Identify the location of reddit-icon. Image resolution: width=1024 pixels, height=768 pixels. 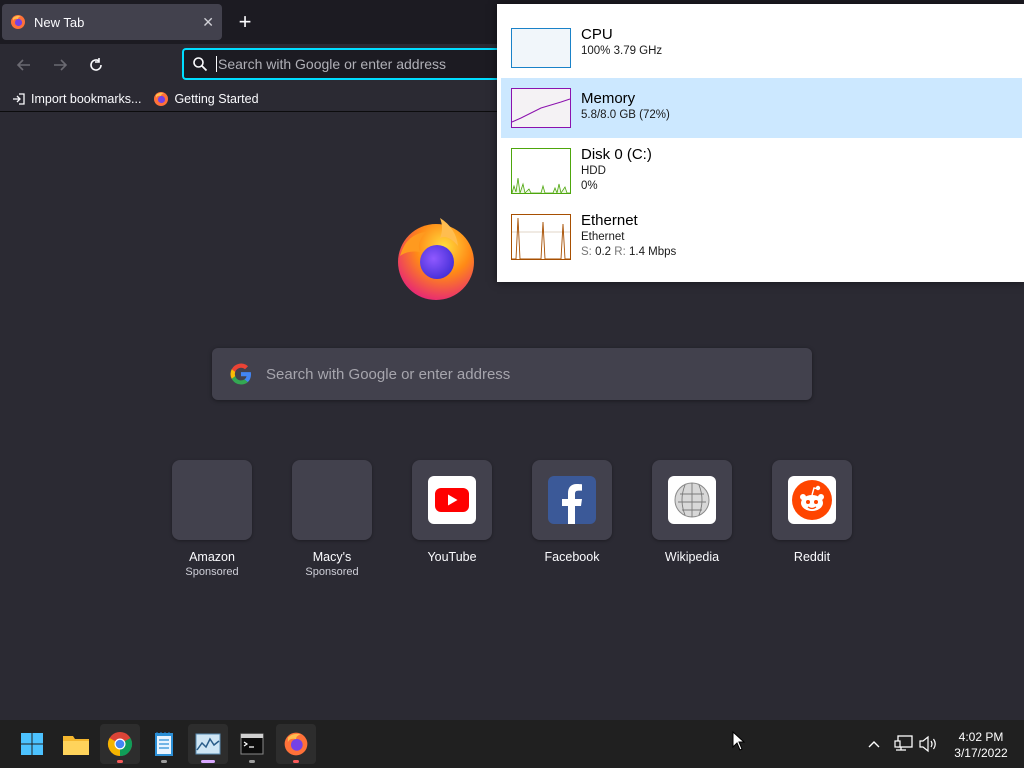
(812, 500).